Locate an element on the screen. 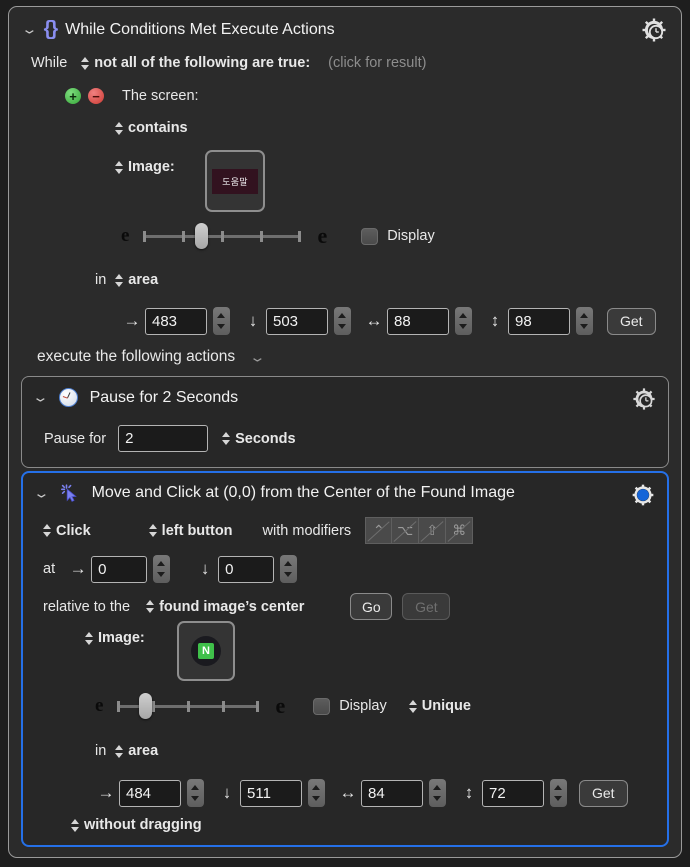 The width and height of the screenshot is (690, 867). condition-display-checkbox is located at coordinates (370, 236).